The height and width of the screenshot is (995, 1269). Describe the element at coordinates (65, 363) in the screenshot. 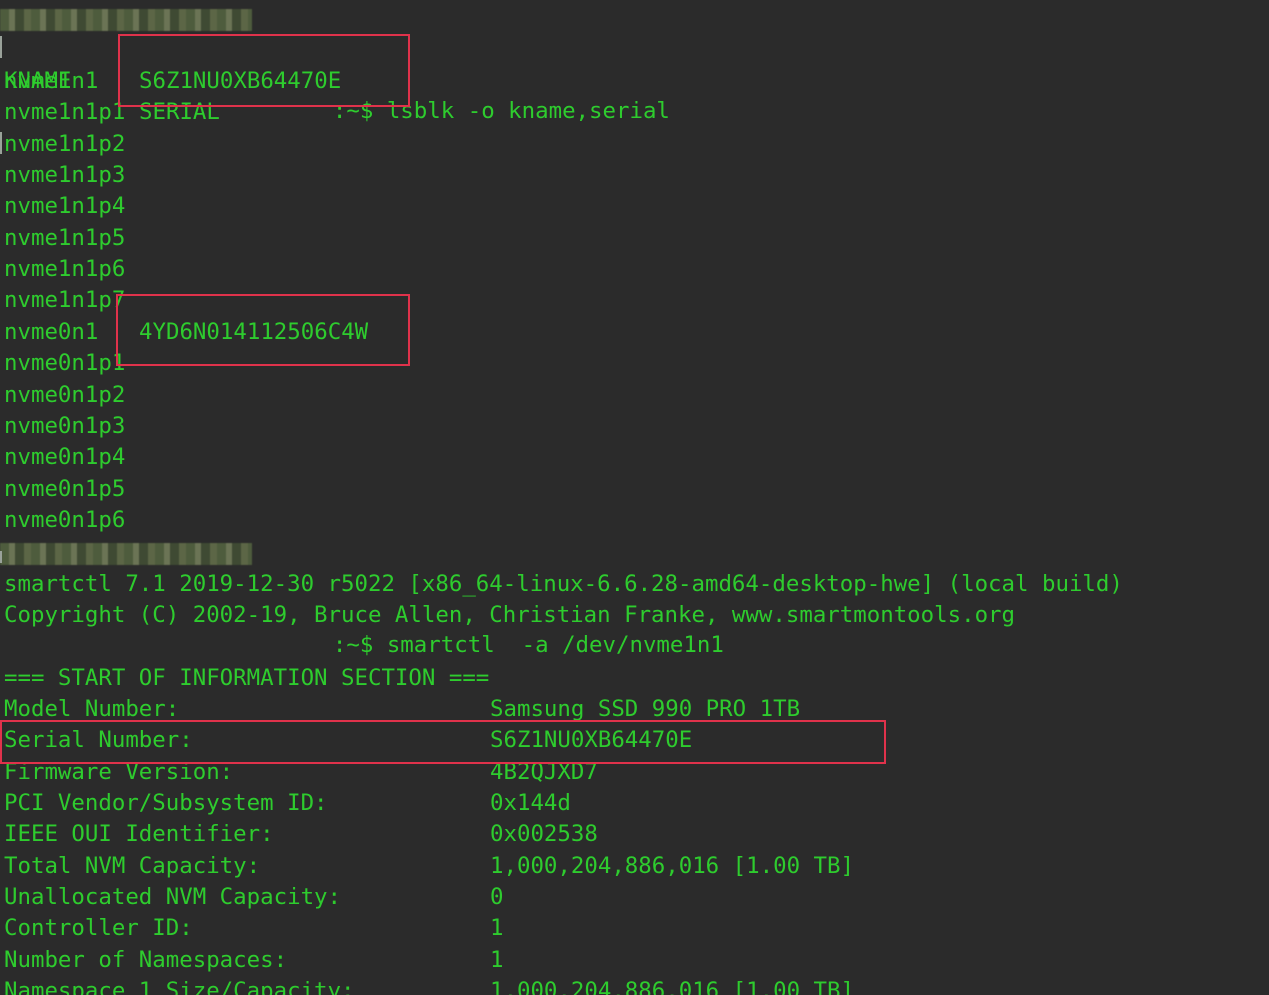

I see `lsblk-kname: nvme0n1p1` at that location.